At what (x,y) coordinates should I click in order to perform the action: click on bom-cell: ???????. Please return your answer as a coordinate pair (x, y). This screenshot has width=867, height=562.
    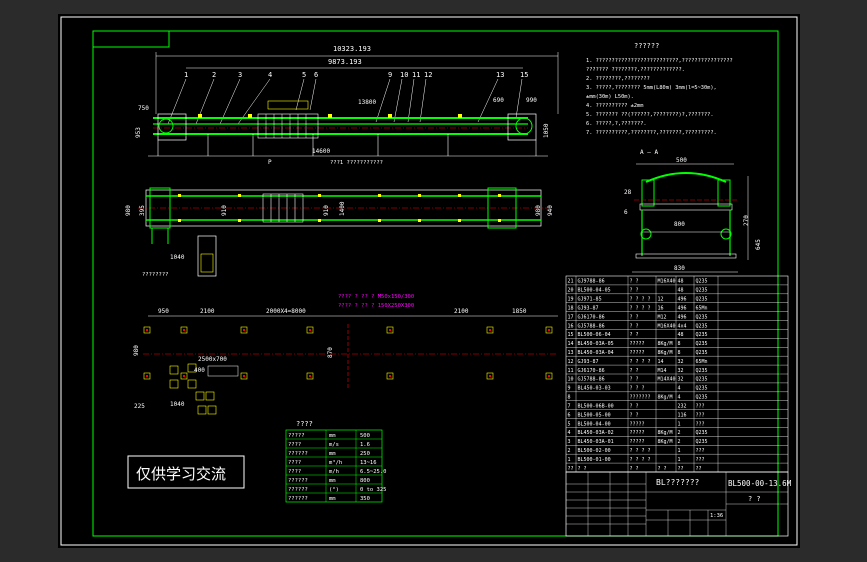
    Looking at the image, I should click on (640, 398).